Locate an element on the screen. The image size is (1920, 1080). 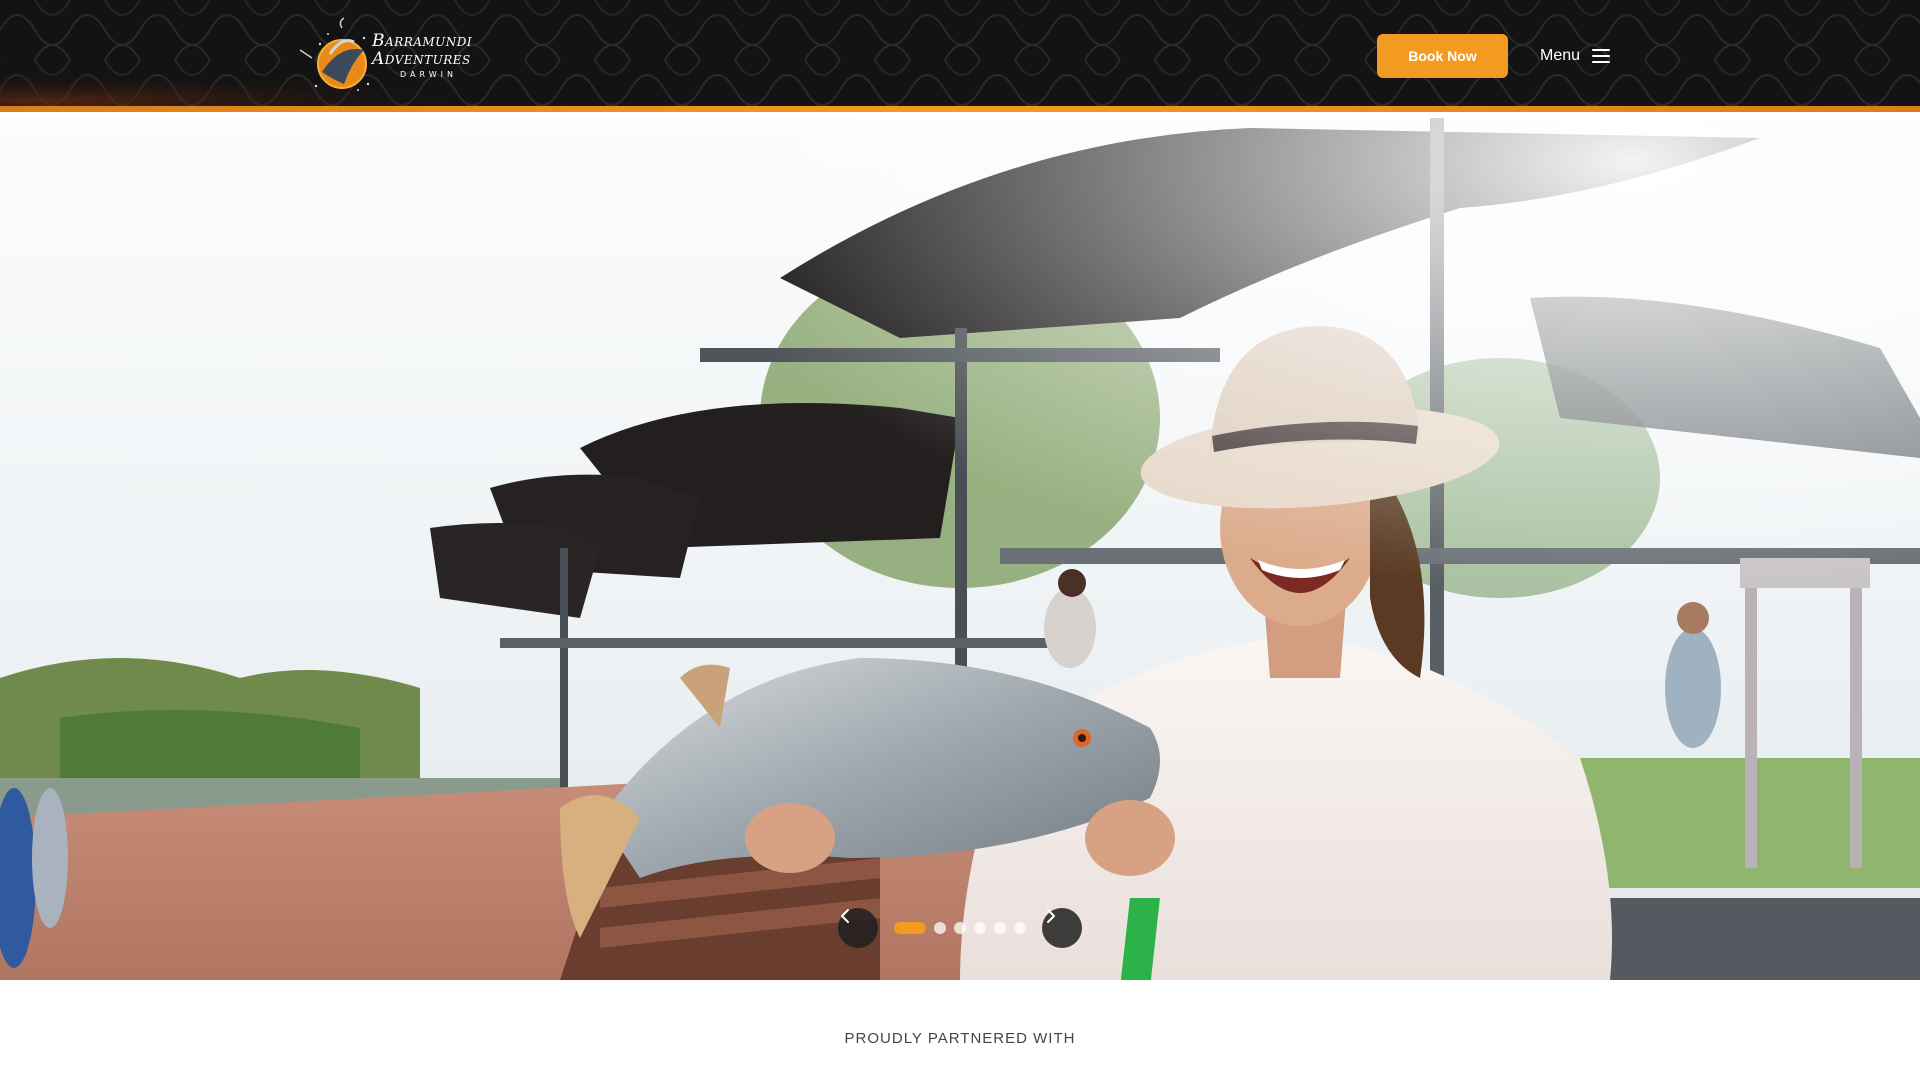
hamburger-icon is located at coordinates (1601, 56).